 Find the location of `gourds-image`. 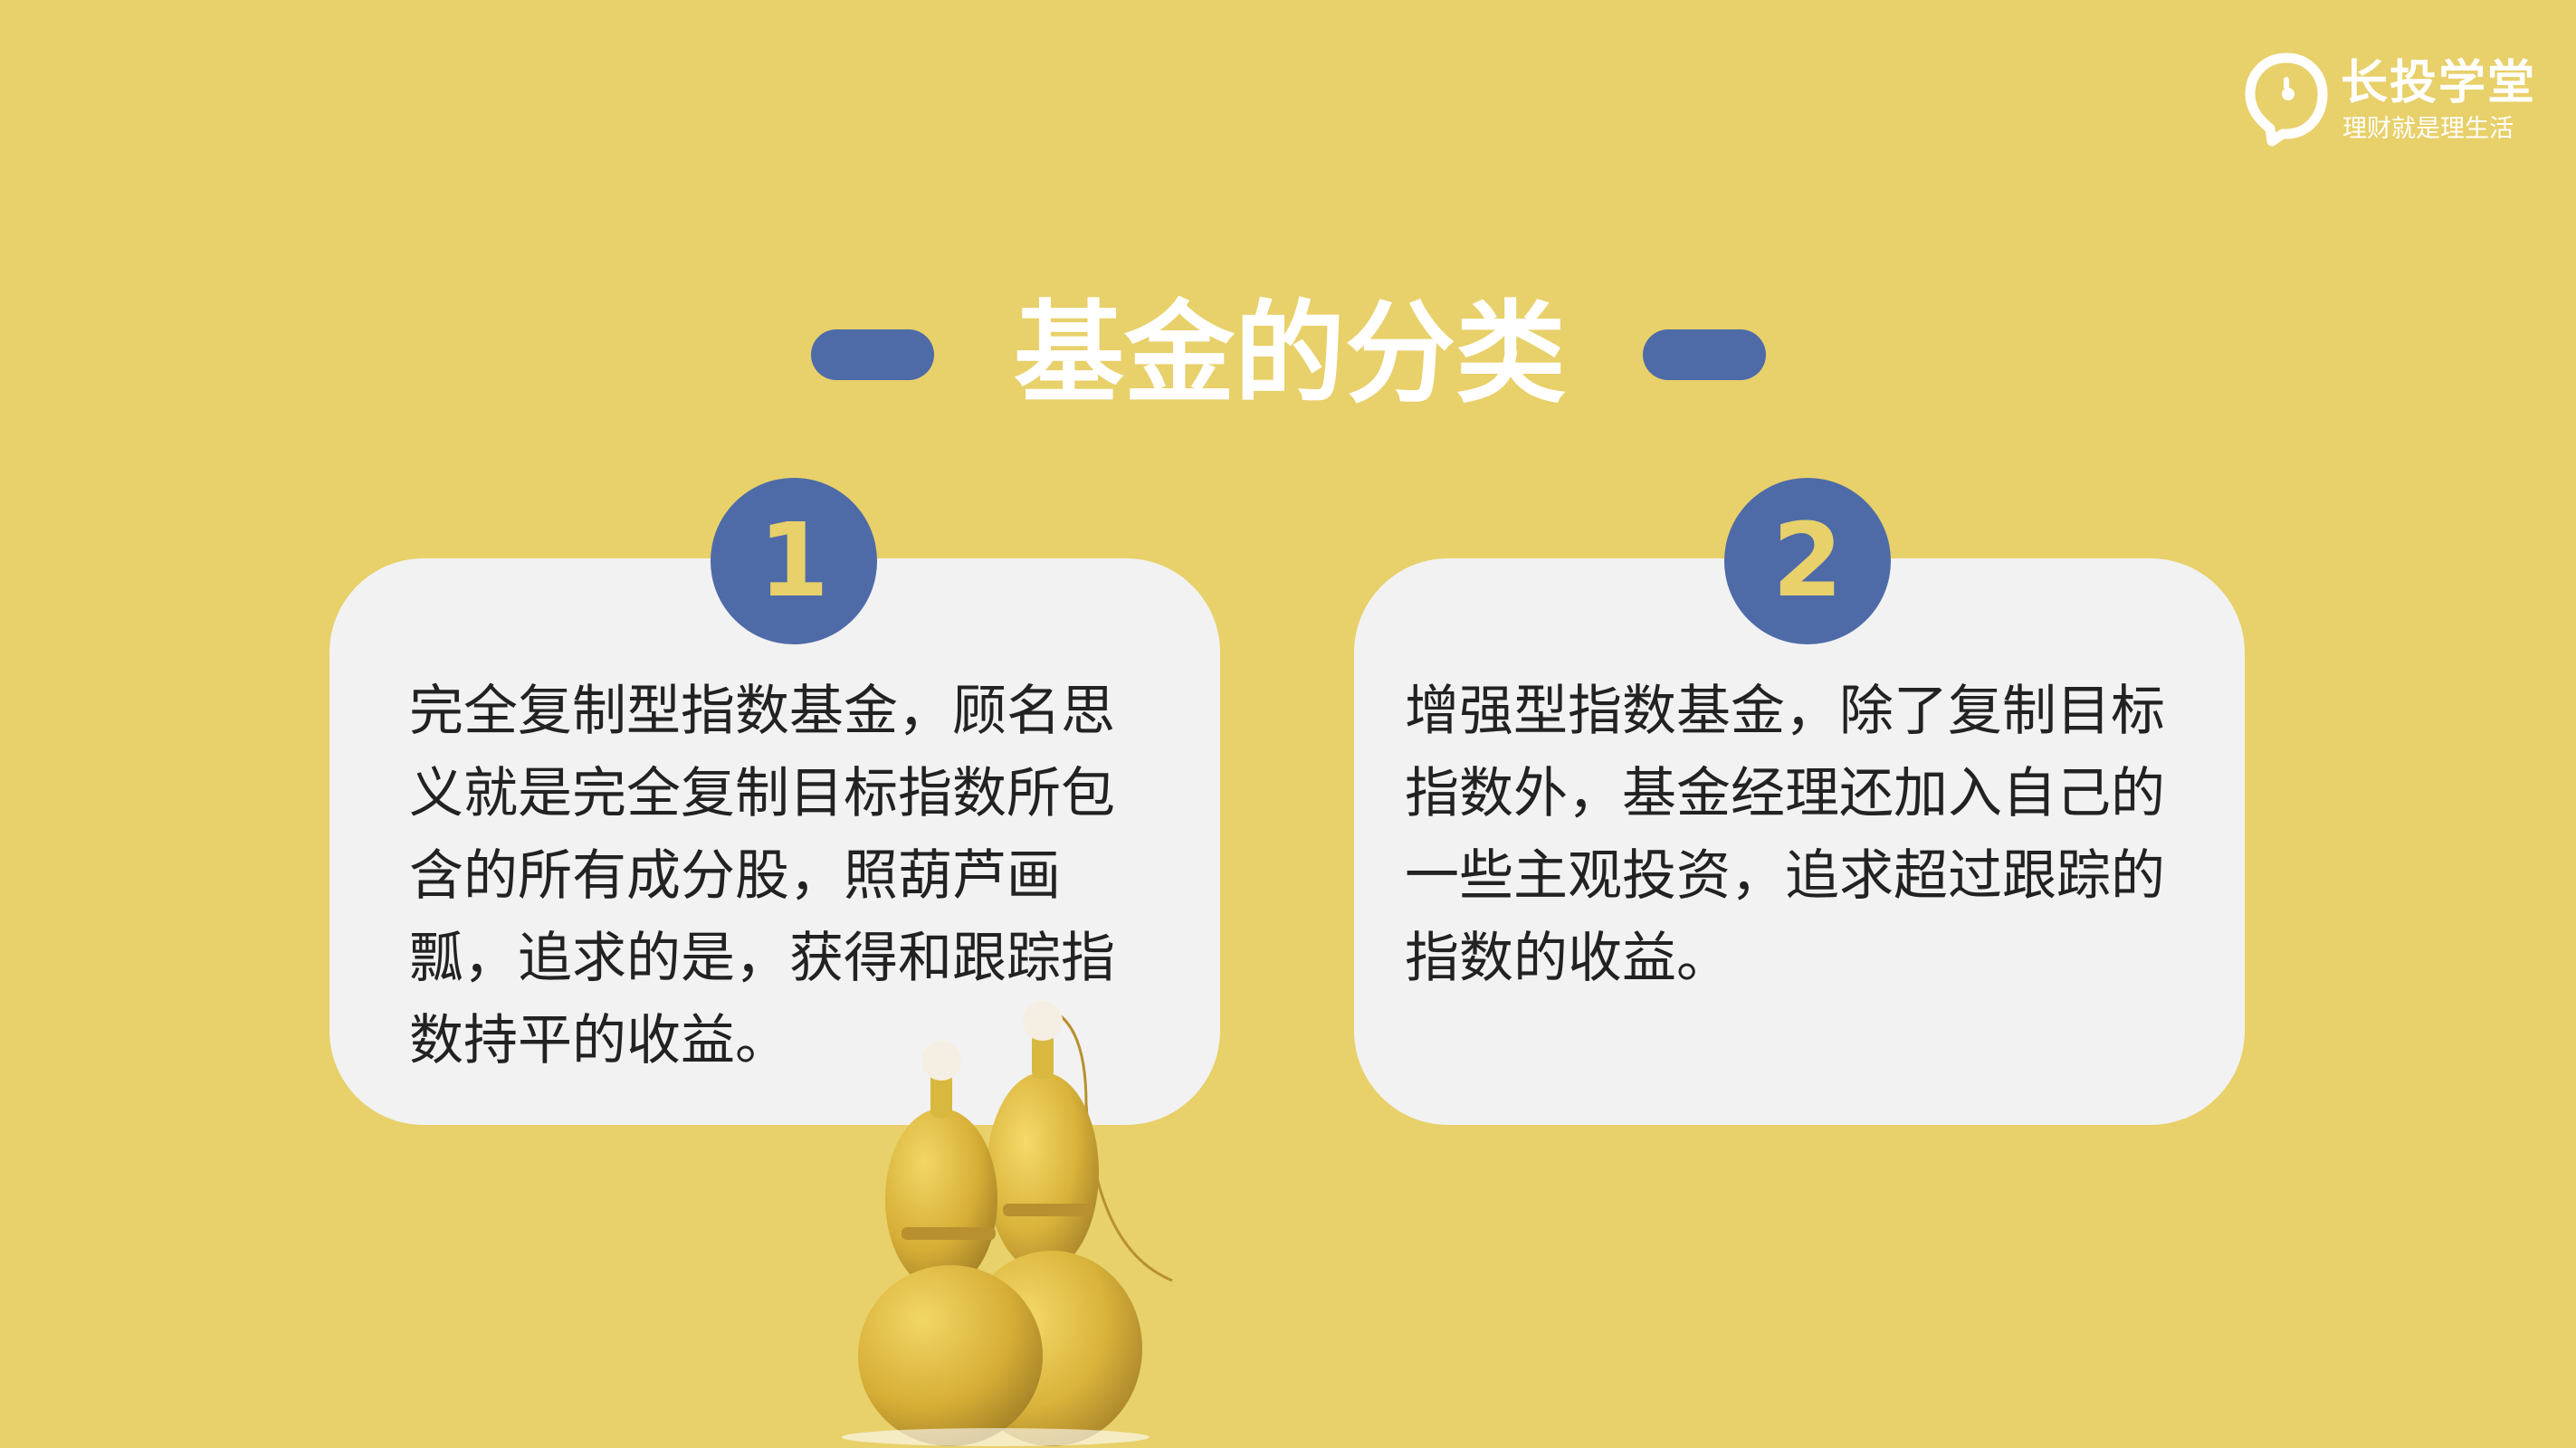

gourds-image is located at coordinates (1008, 1223).